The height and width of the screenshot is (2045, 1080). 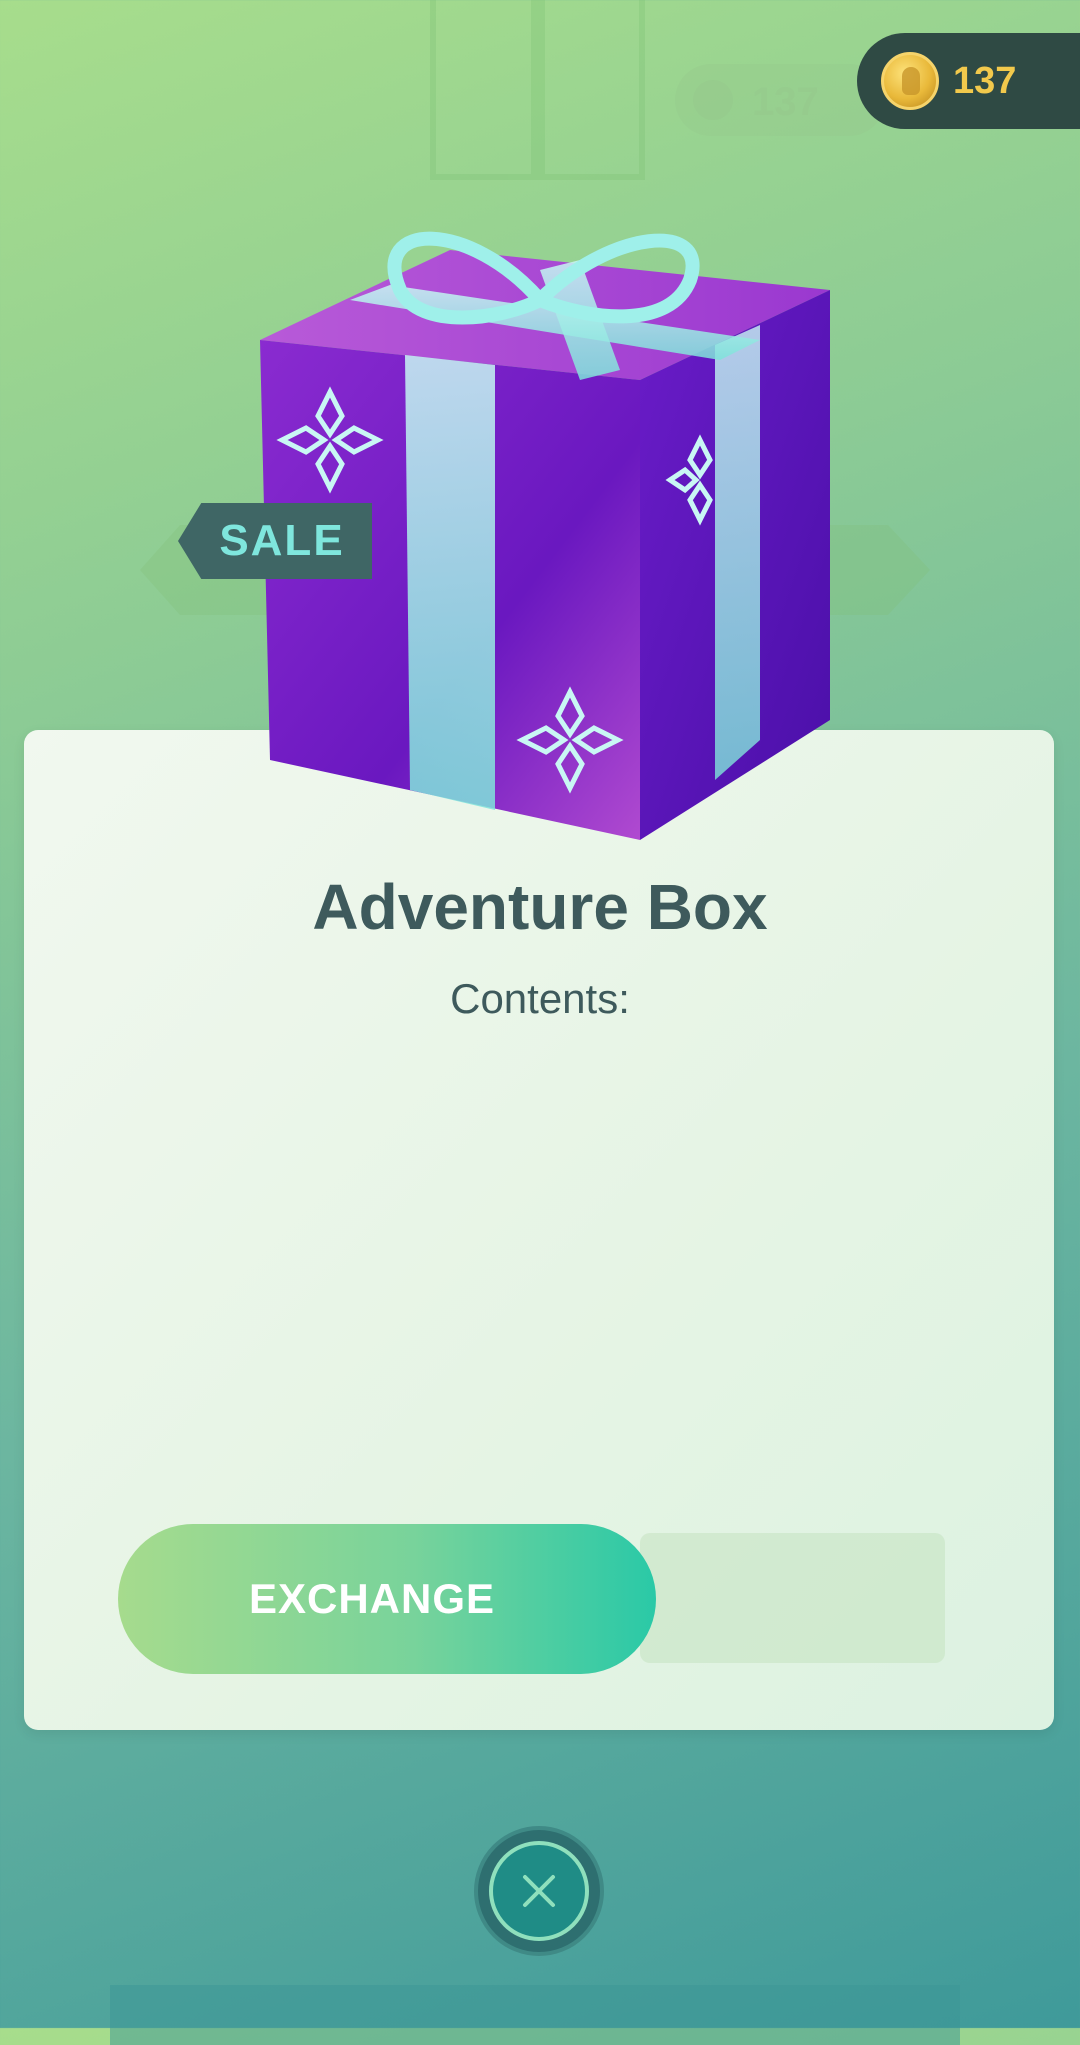 I want to click on sale-badge: SALE, so click(x=275, y=541).